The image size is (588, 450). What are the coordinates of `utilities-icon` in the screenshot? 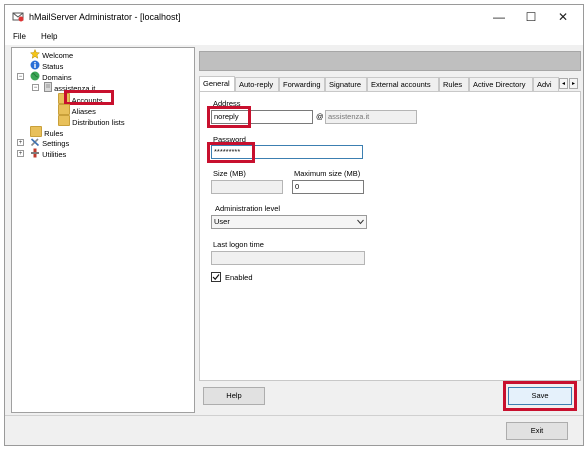 It's located at (35, 153).